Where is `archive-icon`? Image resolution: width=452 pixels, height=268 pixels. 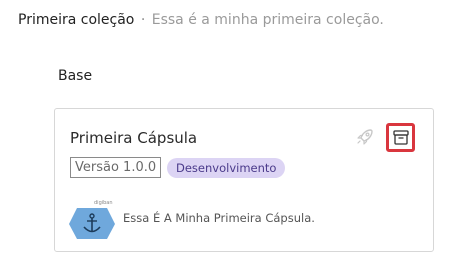 archive-icon is located at coordinates (400, 137).